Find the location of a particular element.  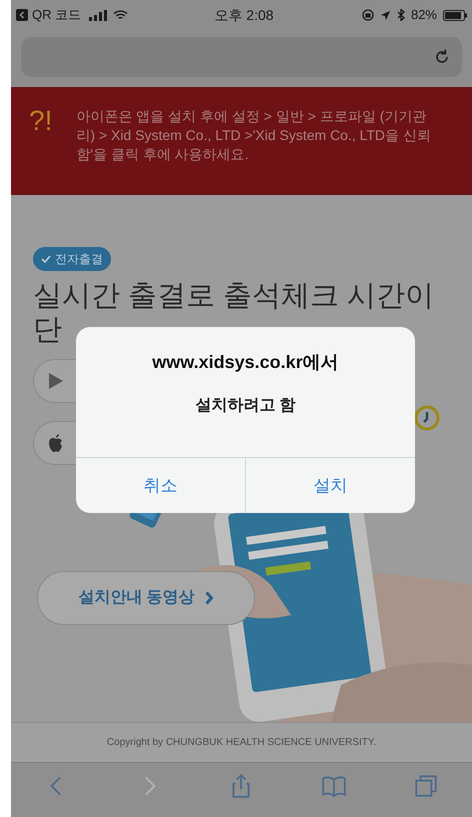

bluetooth-icon is located at coordinates (400, 15).